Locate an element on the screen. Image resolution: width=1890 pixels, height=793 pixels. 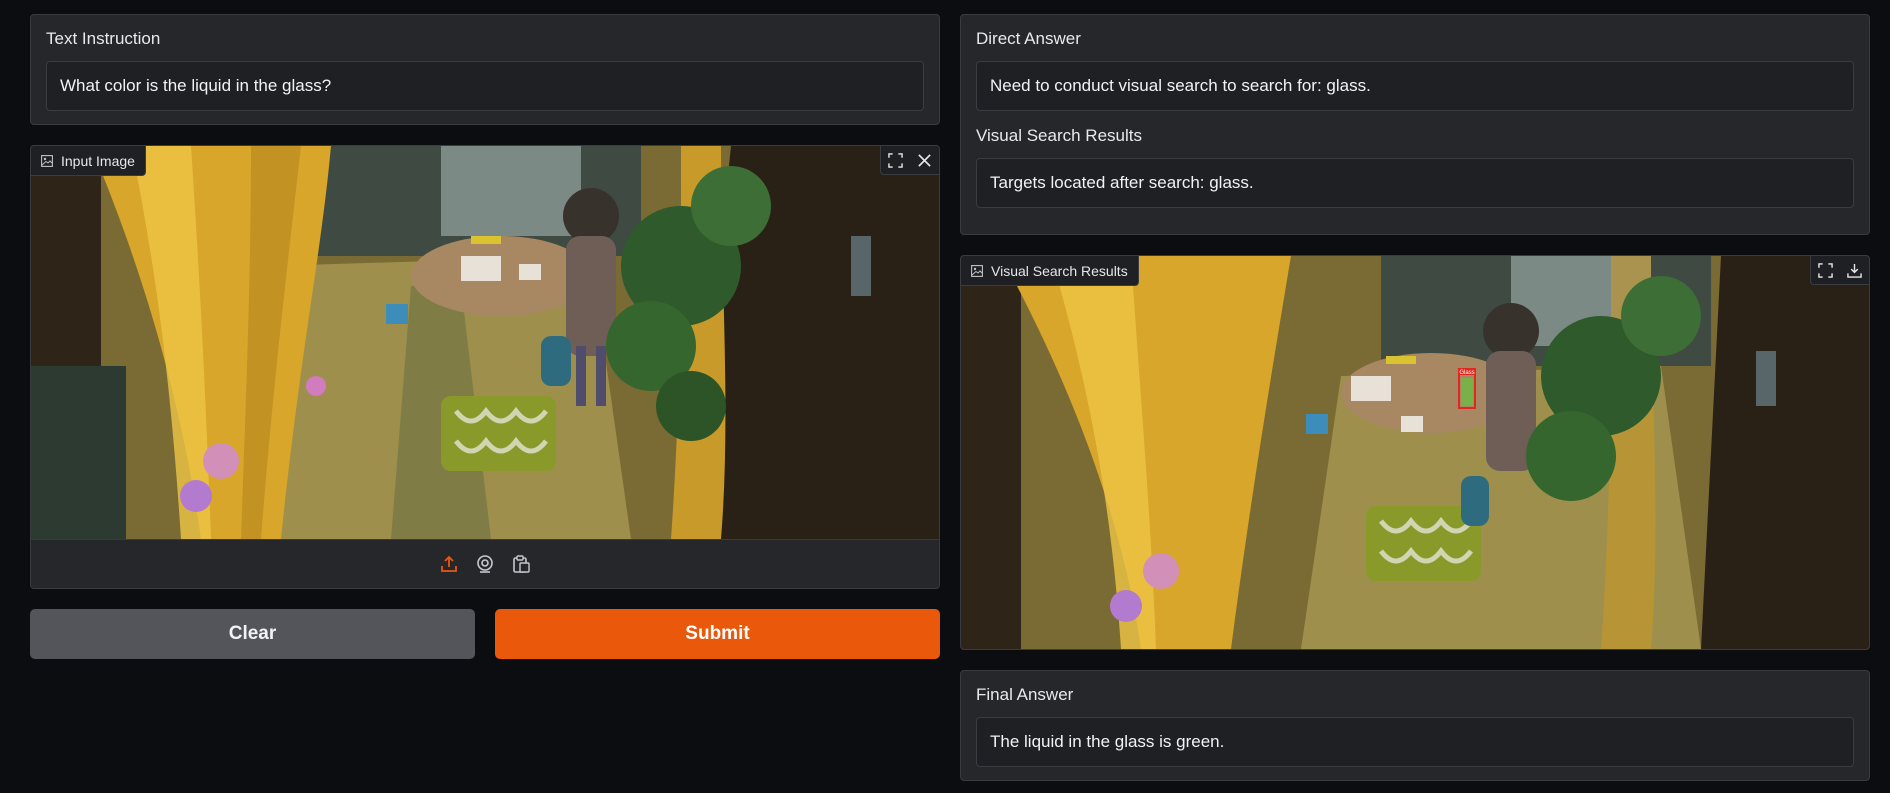
clear-button: Clear is located at coordinates (252, 634).